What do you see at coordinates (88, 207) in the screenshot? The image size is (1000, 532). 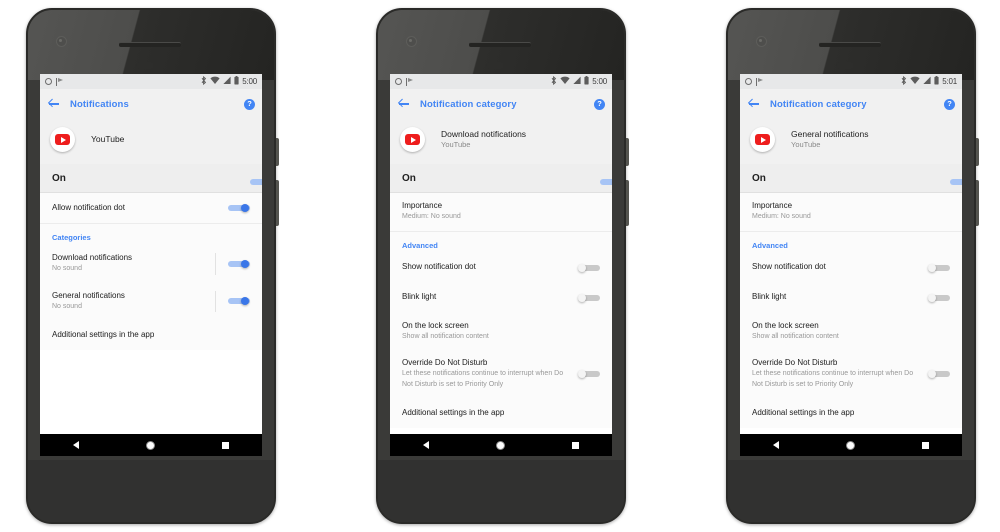 I see `row-title: Allow notification dot` at bounding box center [88, 207].